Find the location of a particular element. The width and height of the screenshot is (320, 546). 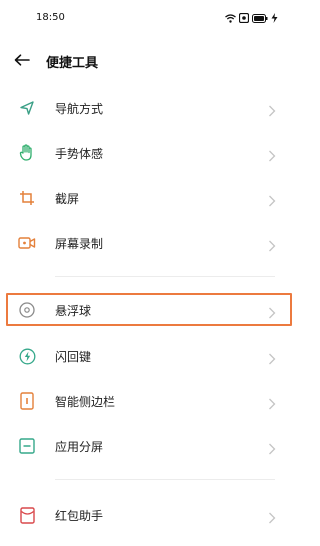

list-item-red-envelope: 红包助手 is located at coordinates (149, 515).